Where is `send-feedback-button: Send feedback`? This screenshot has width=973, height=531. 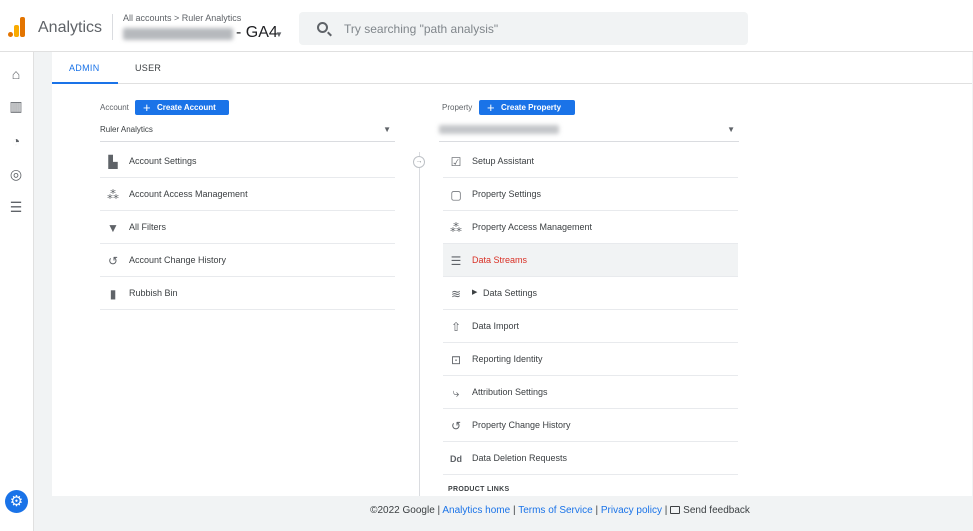 send-feedback-button: Send feedback is located at coordinates (710, 510).